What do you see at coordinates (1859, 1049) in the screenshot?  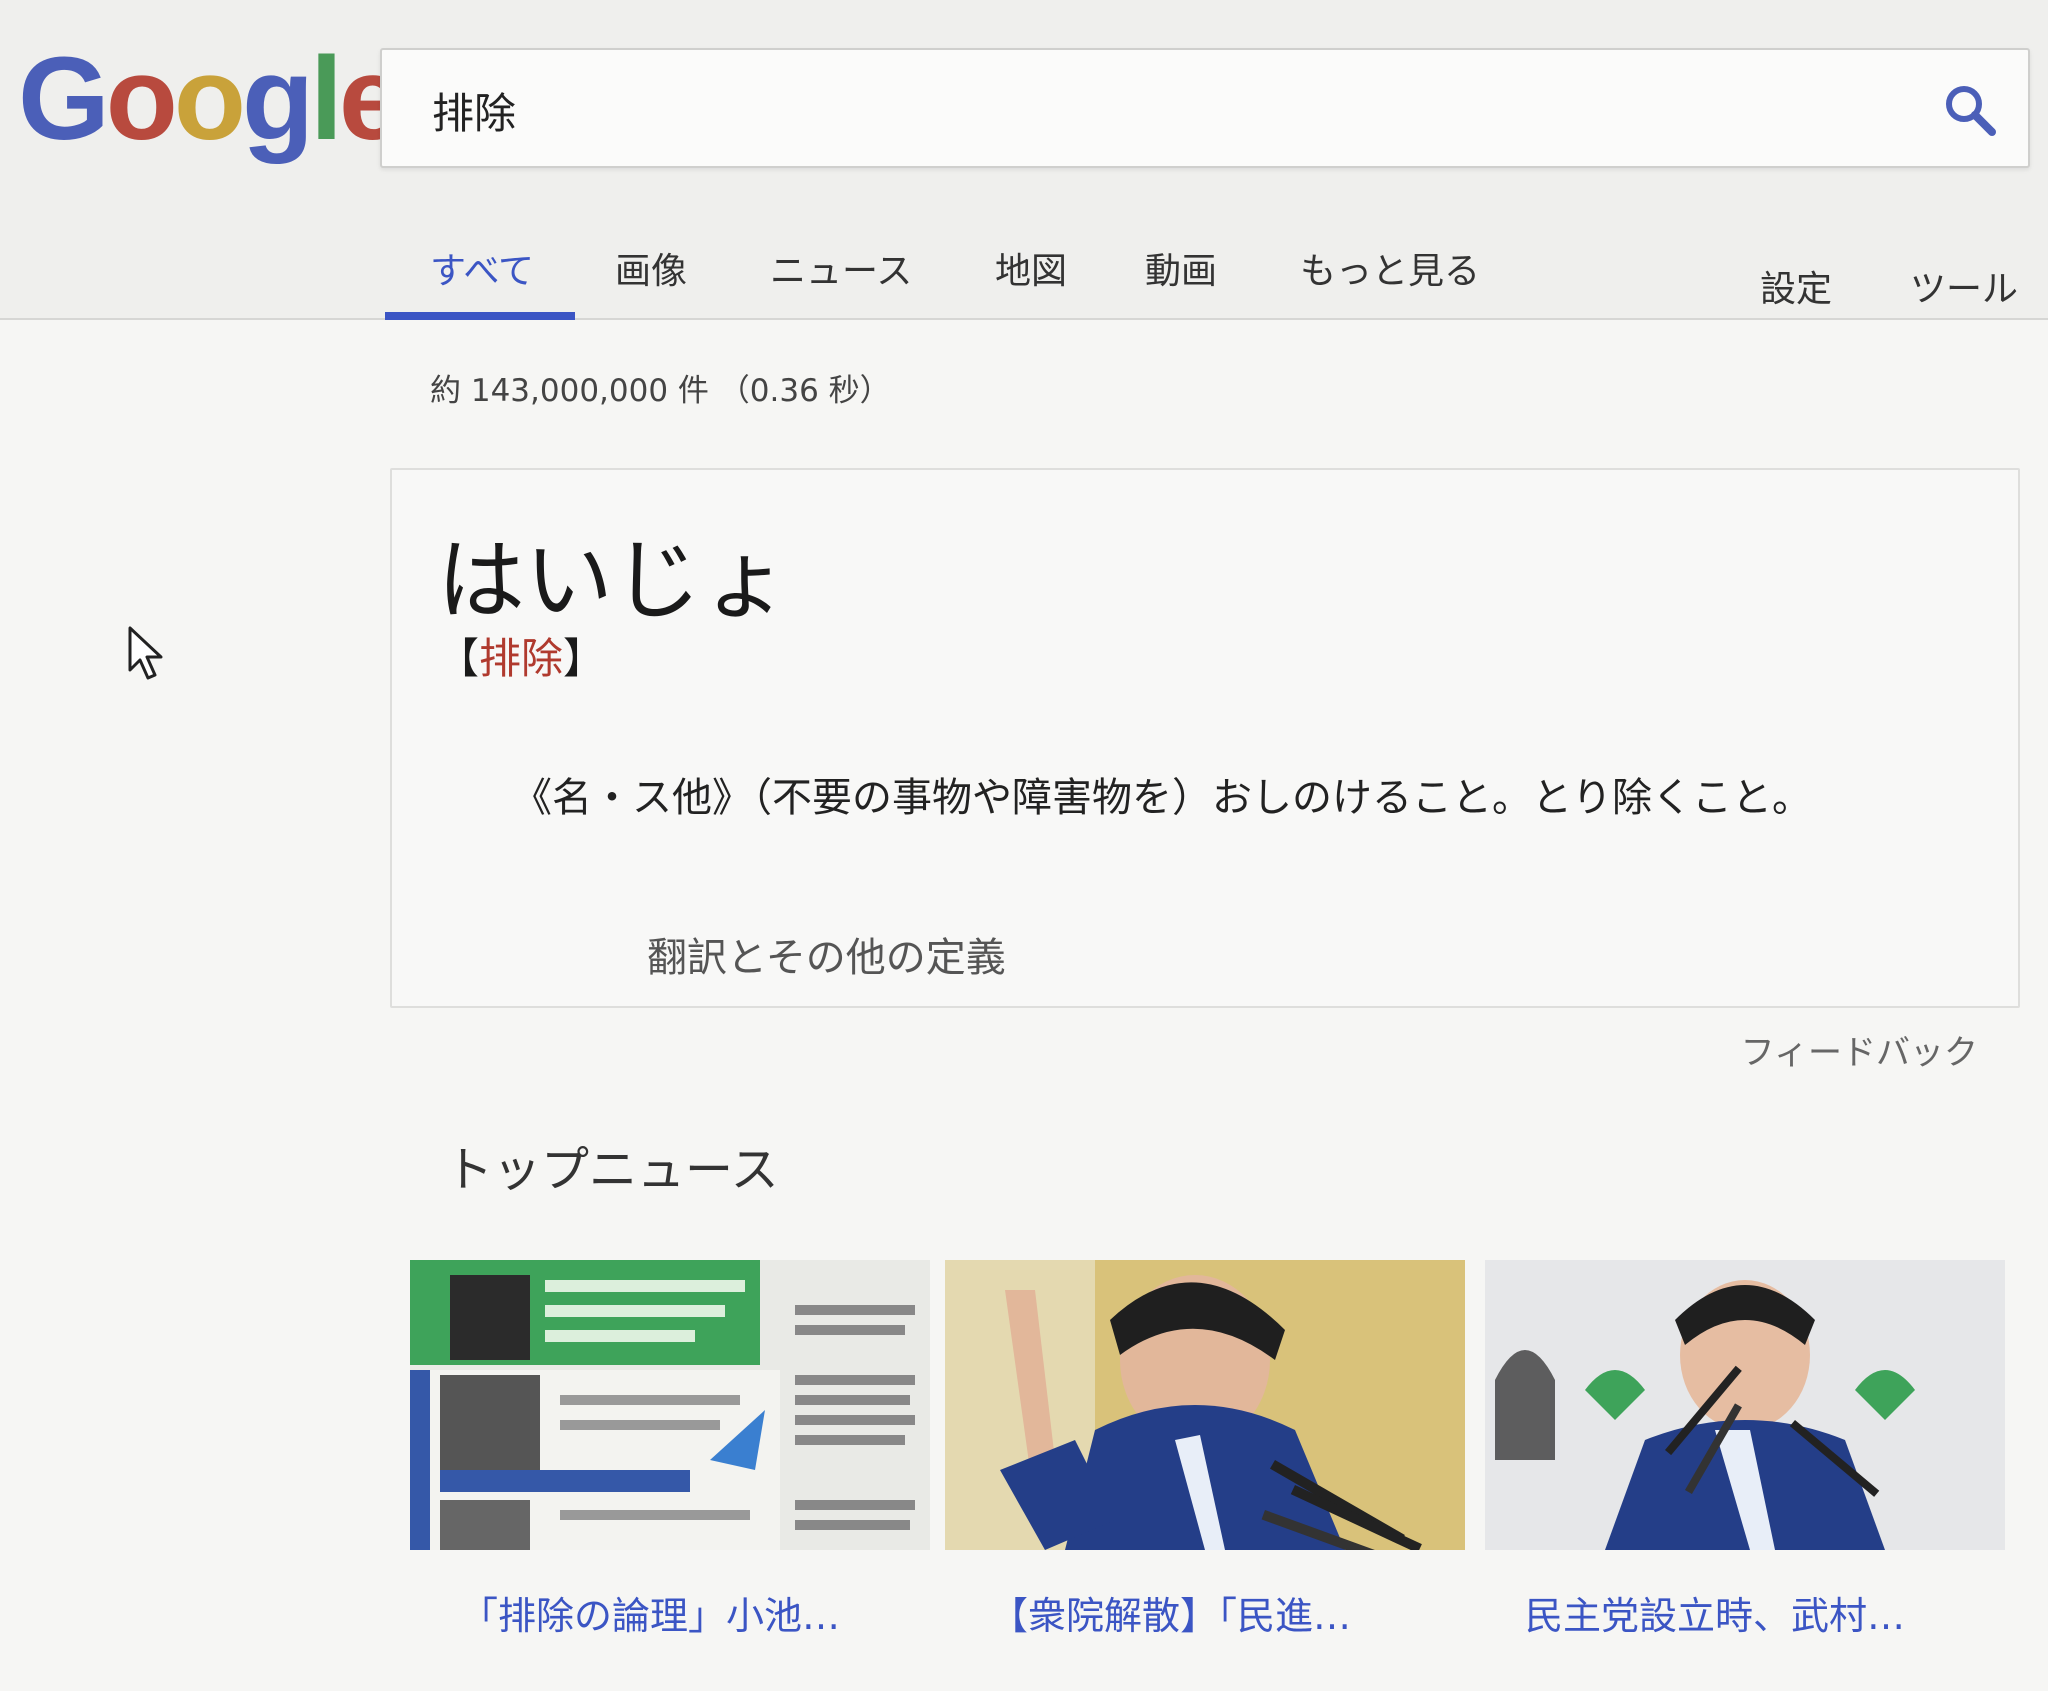 I see `feedback-link: フィードバック` at bounding box center [1859, 1049].